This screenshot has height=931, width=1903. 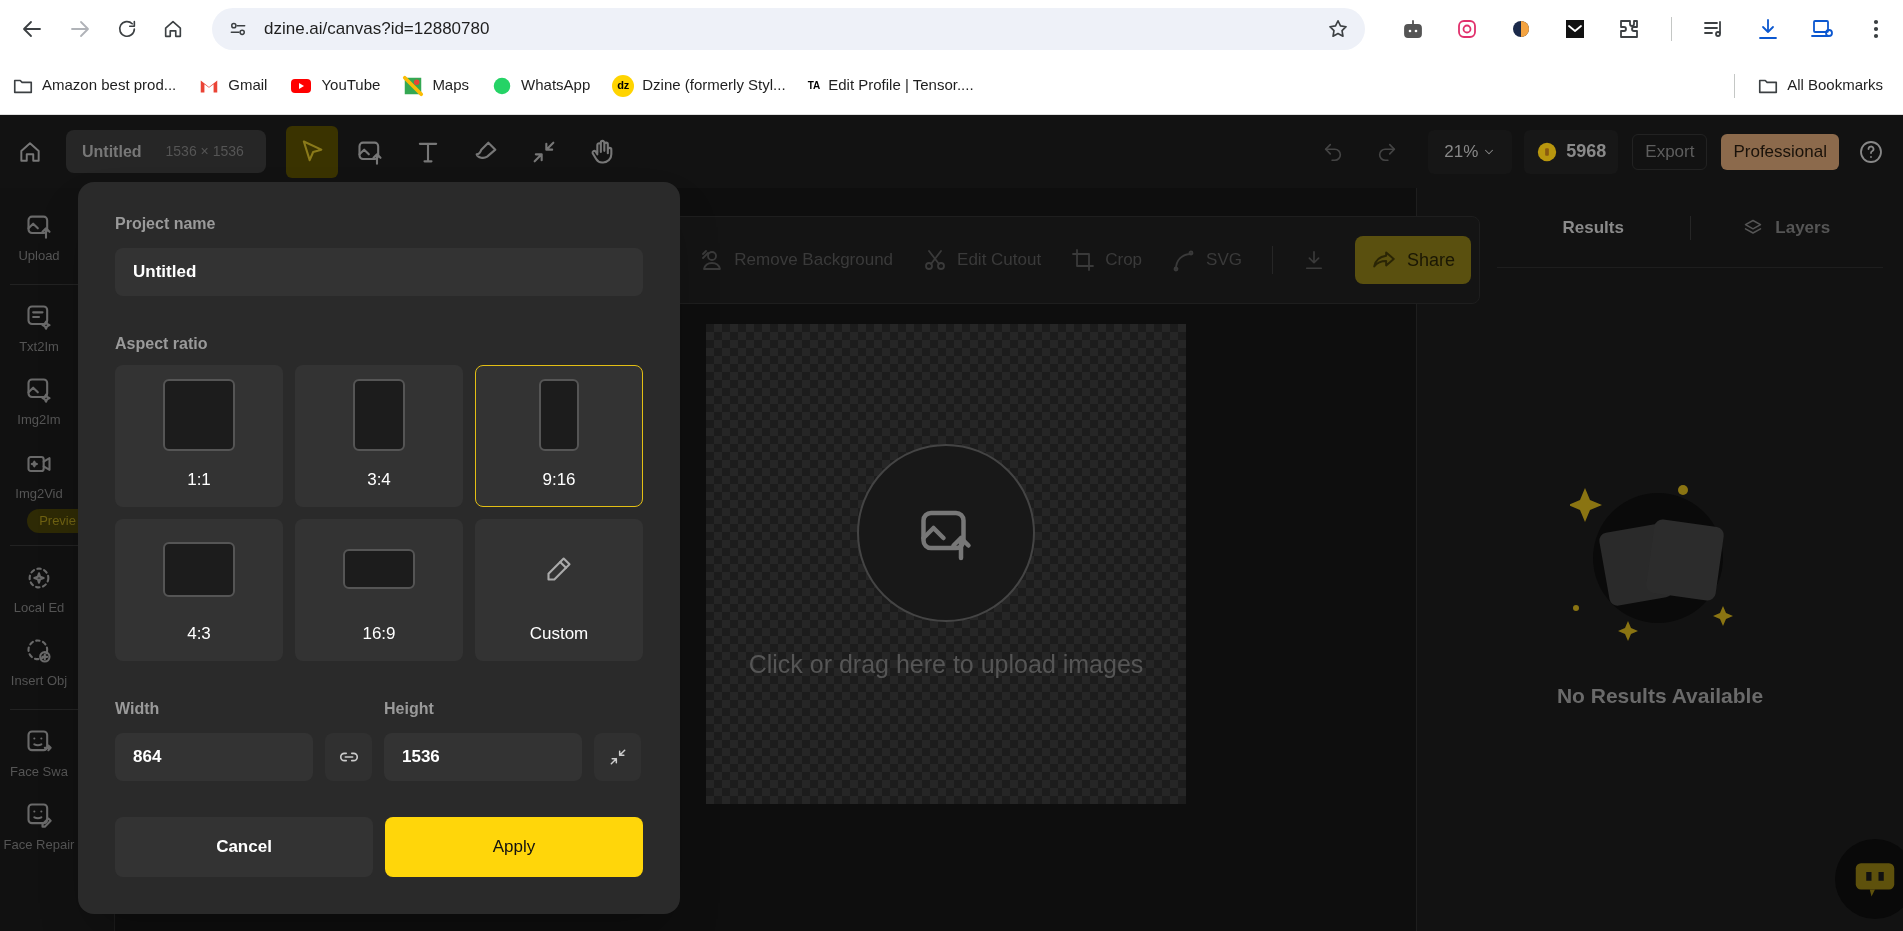 What do you see at coordinates (244, 847) in the screenshot?
I see `cancel-button: Cancel` at bounding box center [244, 847].